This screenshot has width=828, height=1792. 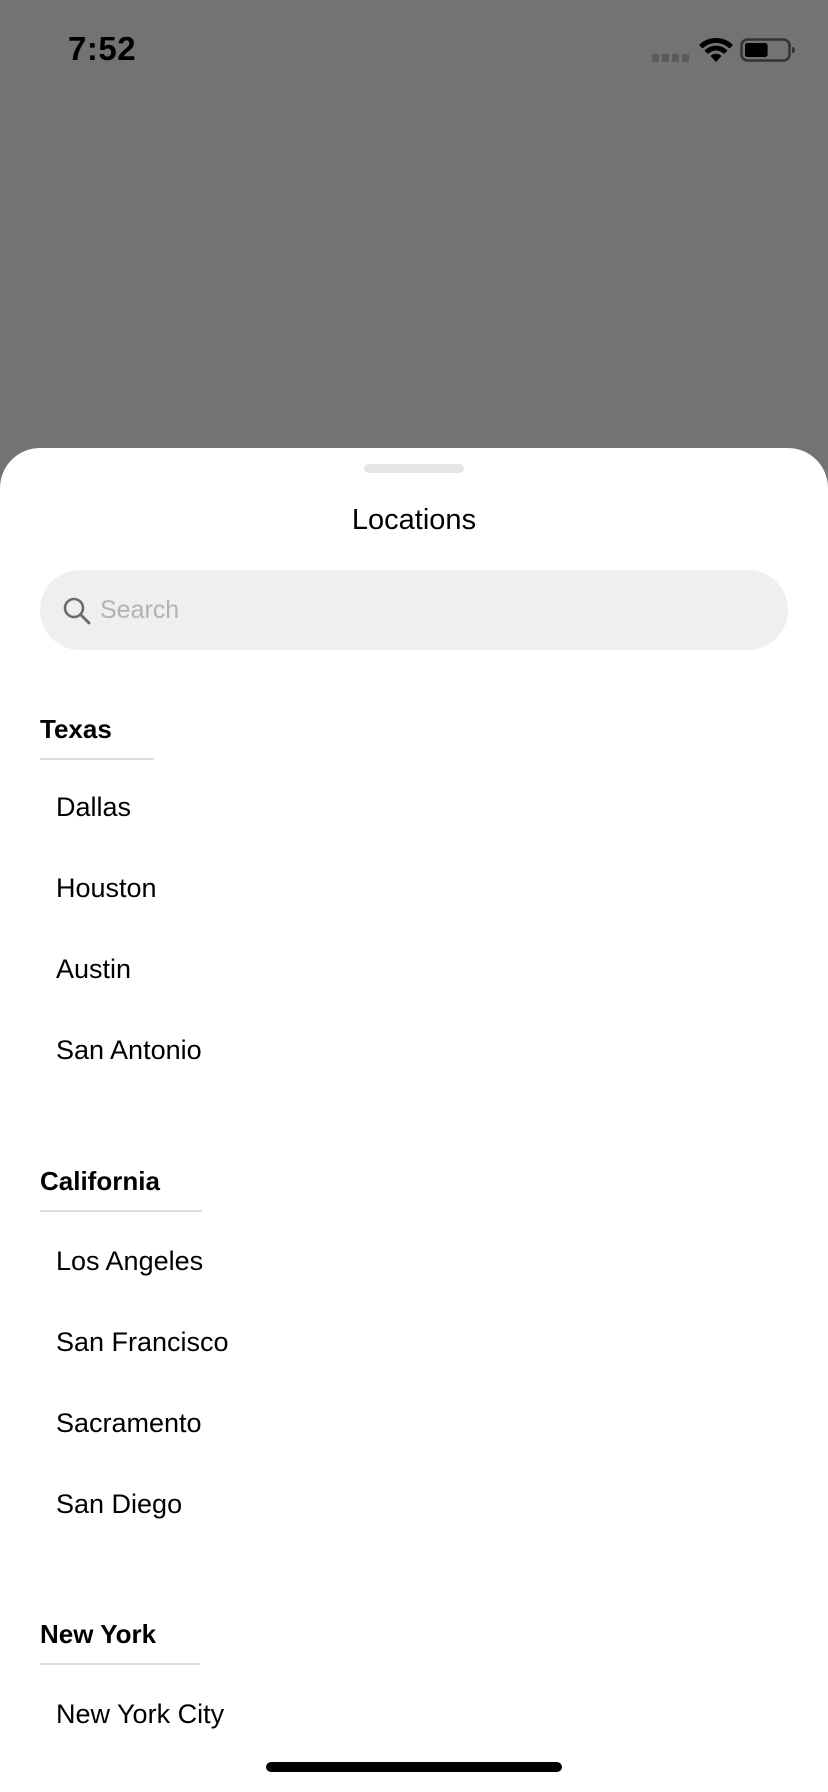 I want to click on city-item-dallas: Dallas, so click(x=93, y=807).